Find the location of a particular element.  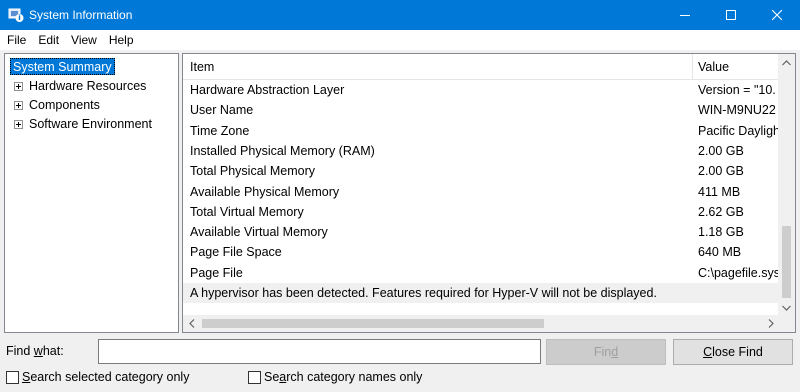

checkbox-label: Search category names only is located at coordinates (343, 377).